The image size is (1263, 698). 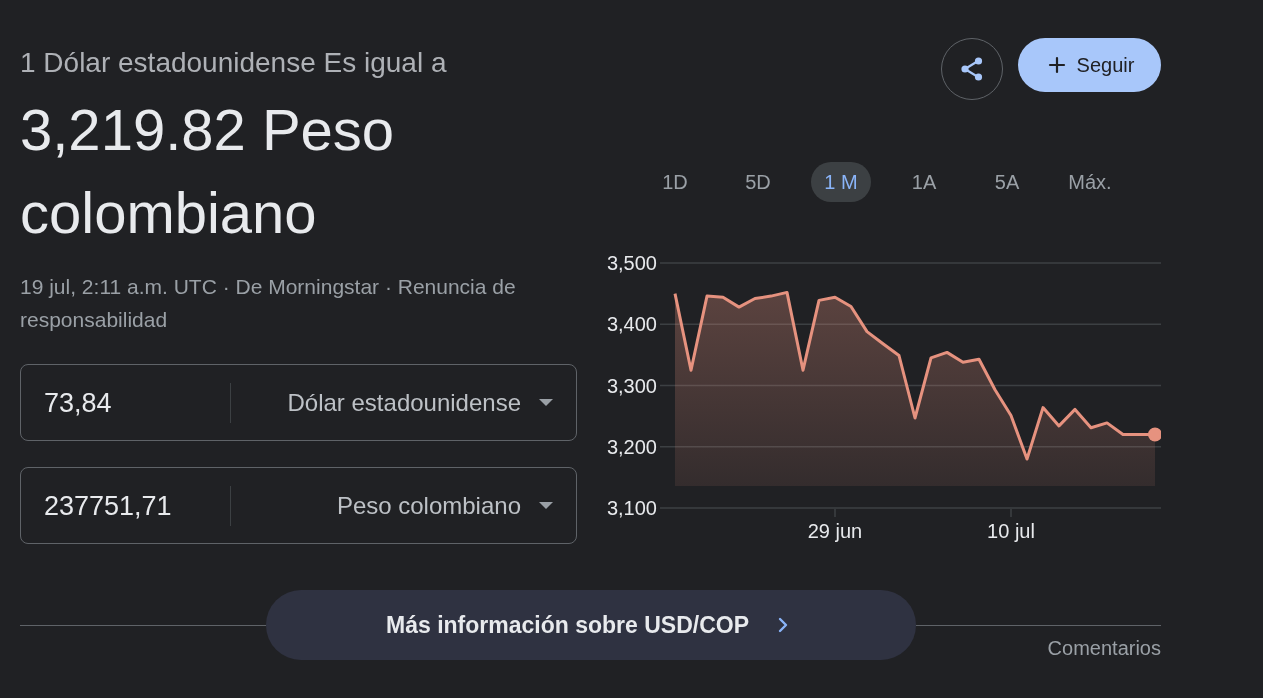 I want to click on axis-label: 3,200, so click(x=631, y=446).